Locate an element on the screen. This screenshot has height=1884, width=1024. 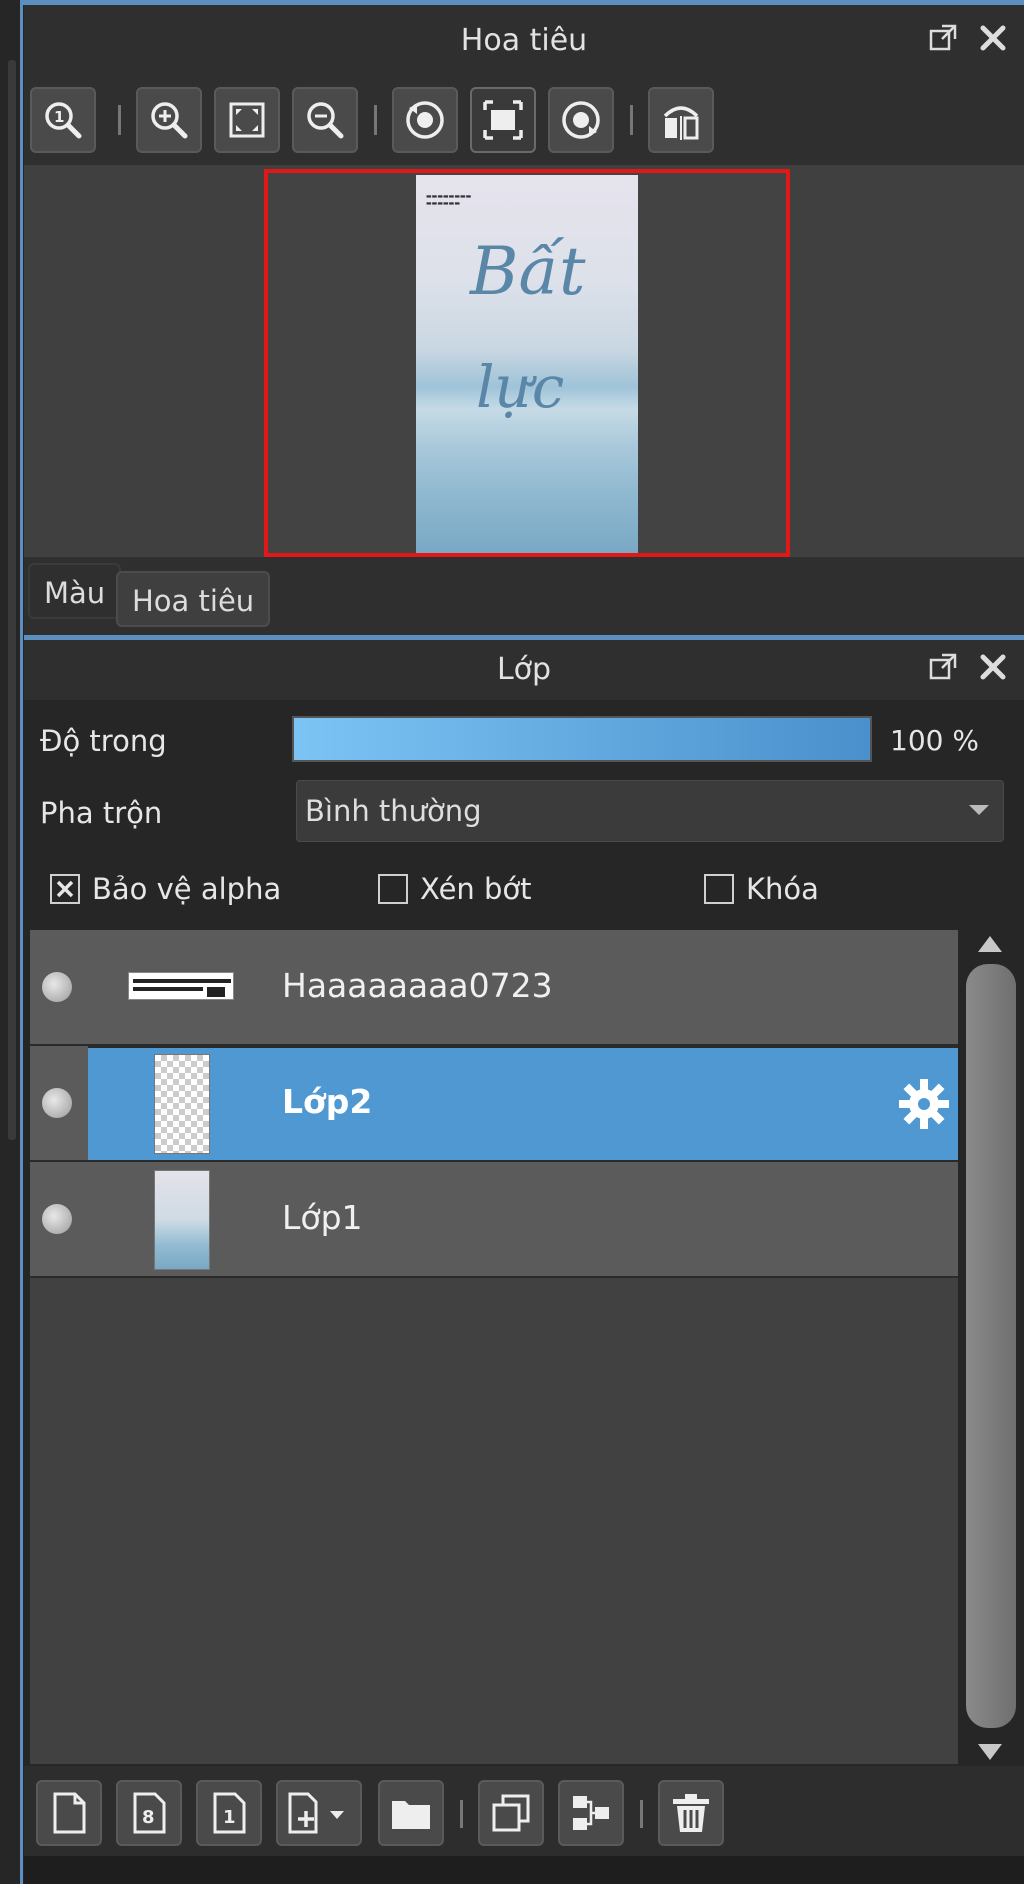
preview-script-line-2: lực is located at coordinates (520, 387).